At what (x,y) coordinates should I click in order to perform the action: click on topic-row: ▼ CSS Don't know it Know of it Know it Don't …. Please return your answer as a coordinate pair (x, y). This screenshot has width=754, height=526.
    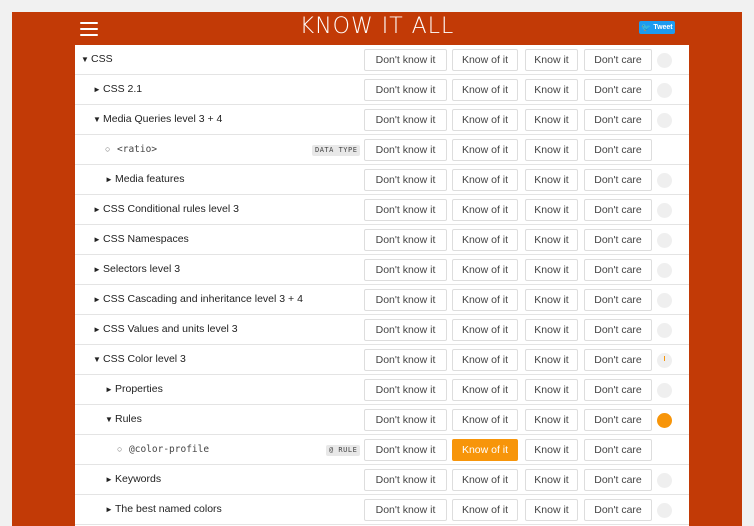
    Looking at the image, I should click on (382, 60).